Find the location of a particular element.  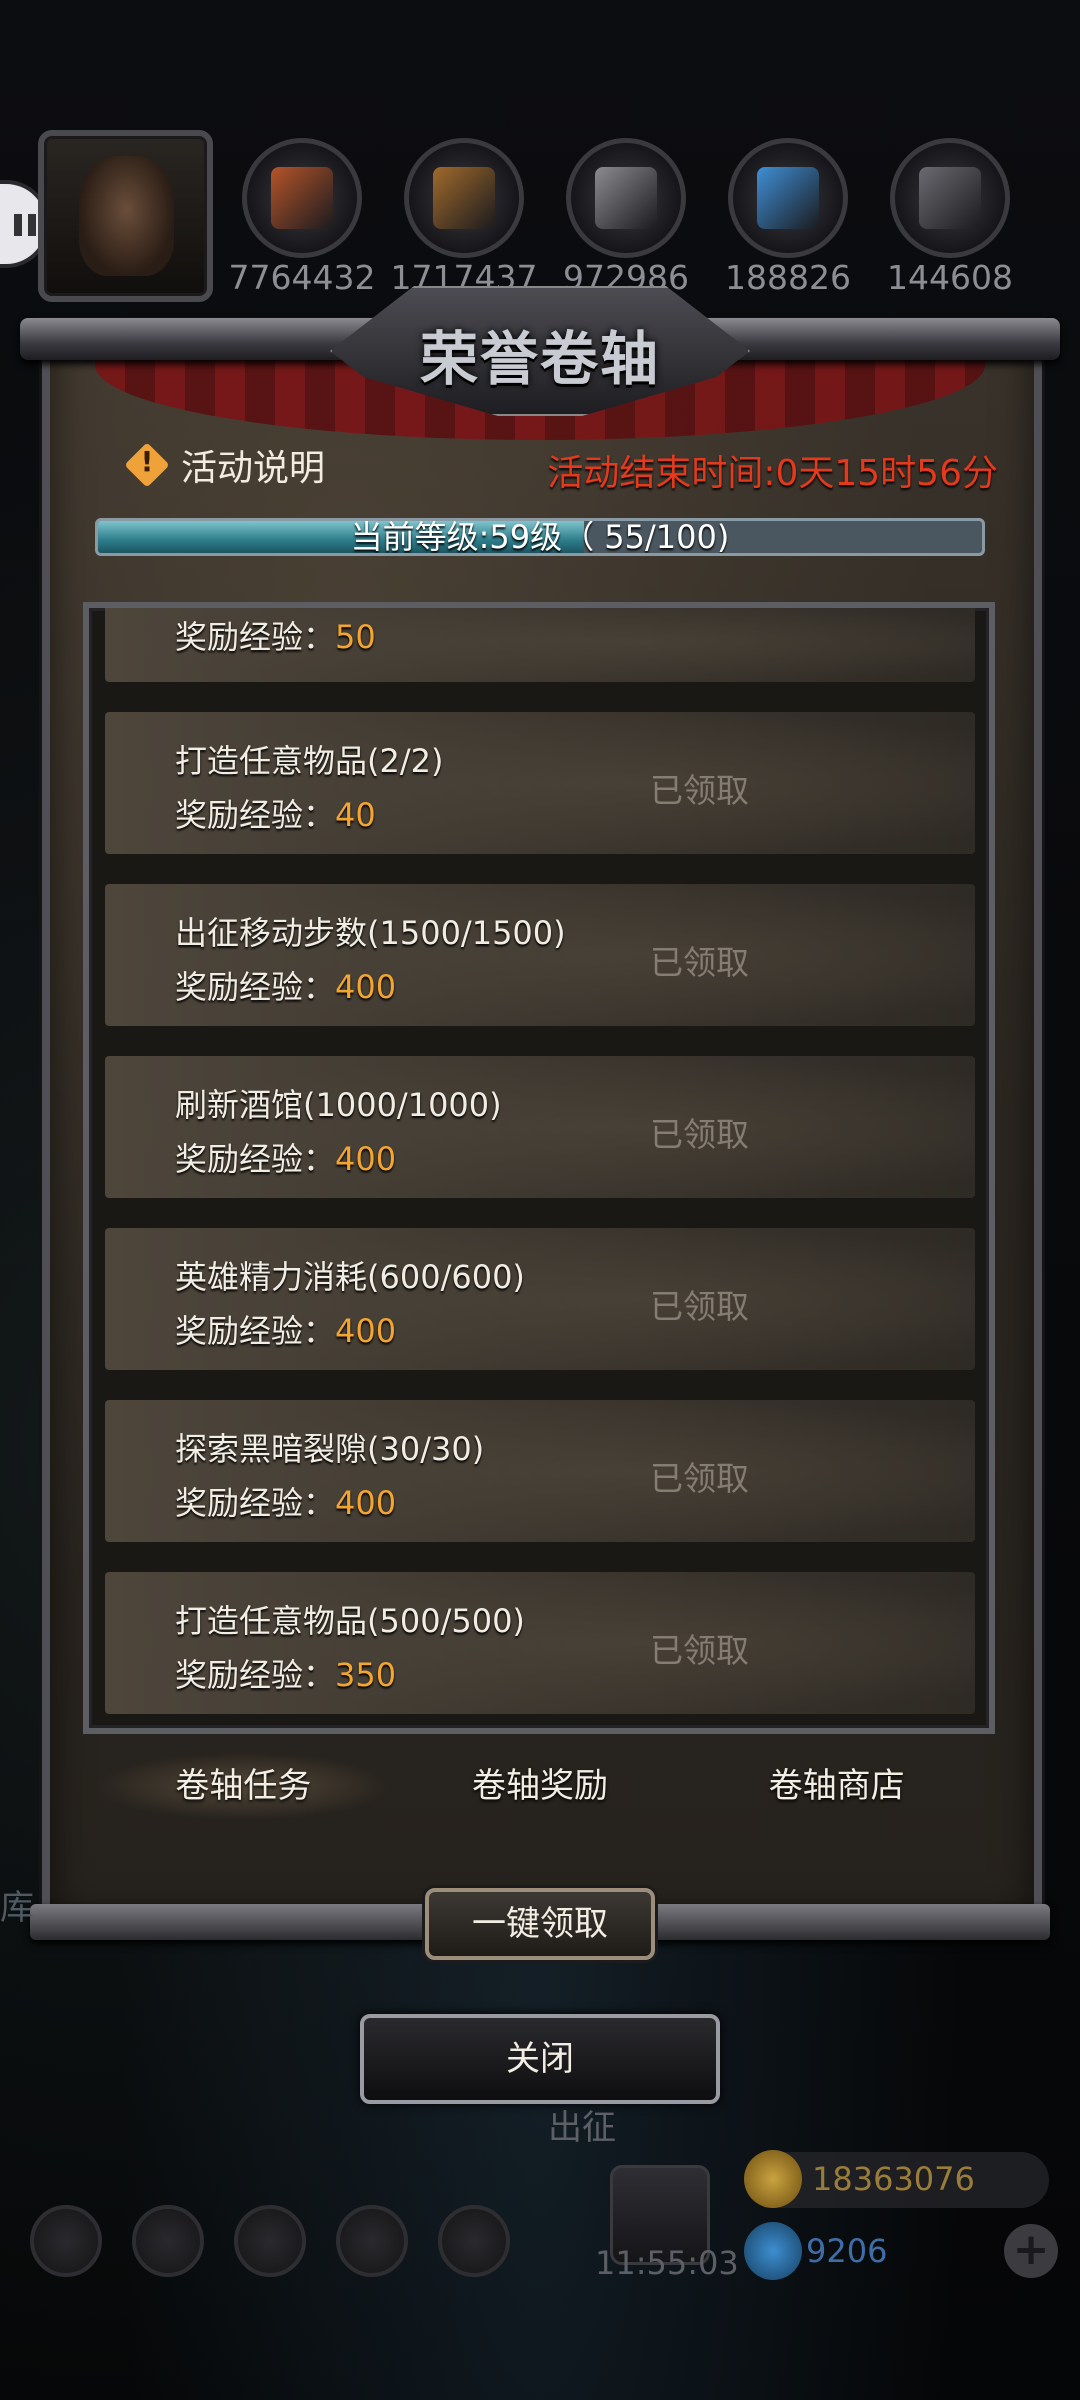

task-row: 出征移动步数(1500/1500) 奖励经验：400 已领取 is located at coordinates (540, 955).